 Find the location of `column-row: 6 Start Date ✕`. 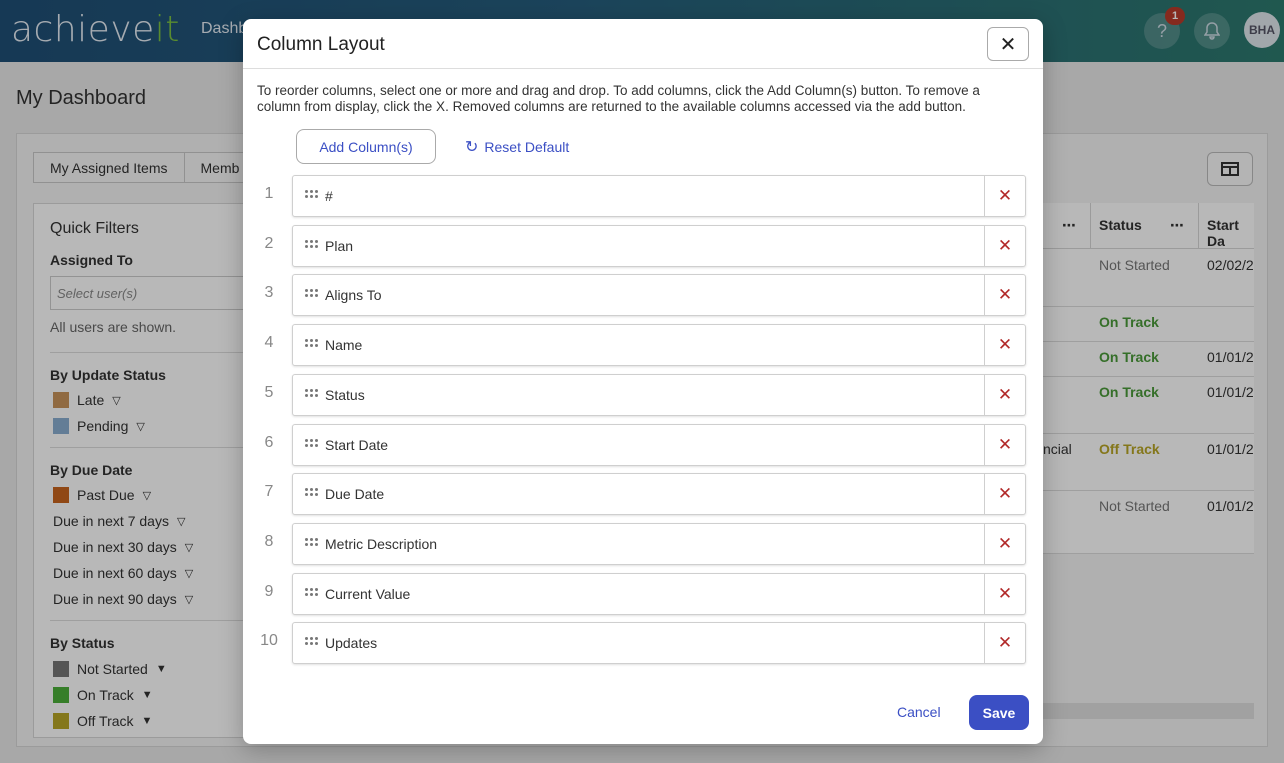

column-row: 6 Start Date ✕ is located at coordinates (643, 444).